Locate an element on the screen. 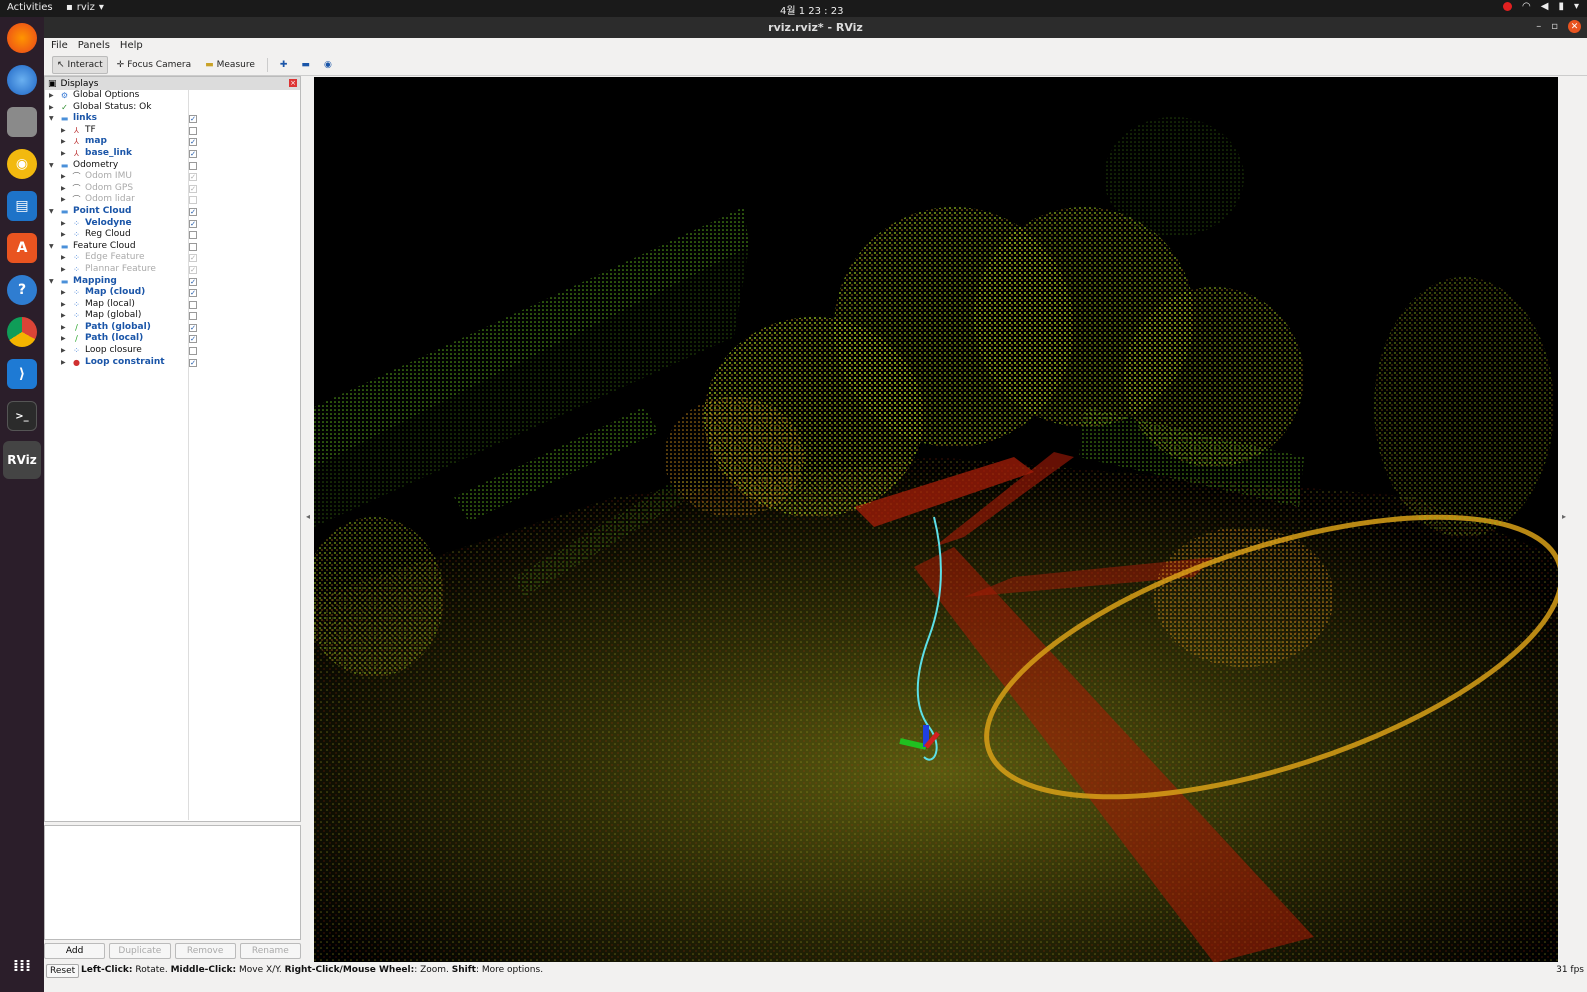 Image resolution: width=1587 pixels, height=992 pixels. add-tool-button: ✚ is located at coordinates (284, 65).